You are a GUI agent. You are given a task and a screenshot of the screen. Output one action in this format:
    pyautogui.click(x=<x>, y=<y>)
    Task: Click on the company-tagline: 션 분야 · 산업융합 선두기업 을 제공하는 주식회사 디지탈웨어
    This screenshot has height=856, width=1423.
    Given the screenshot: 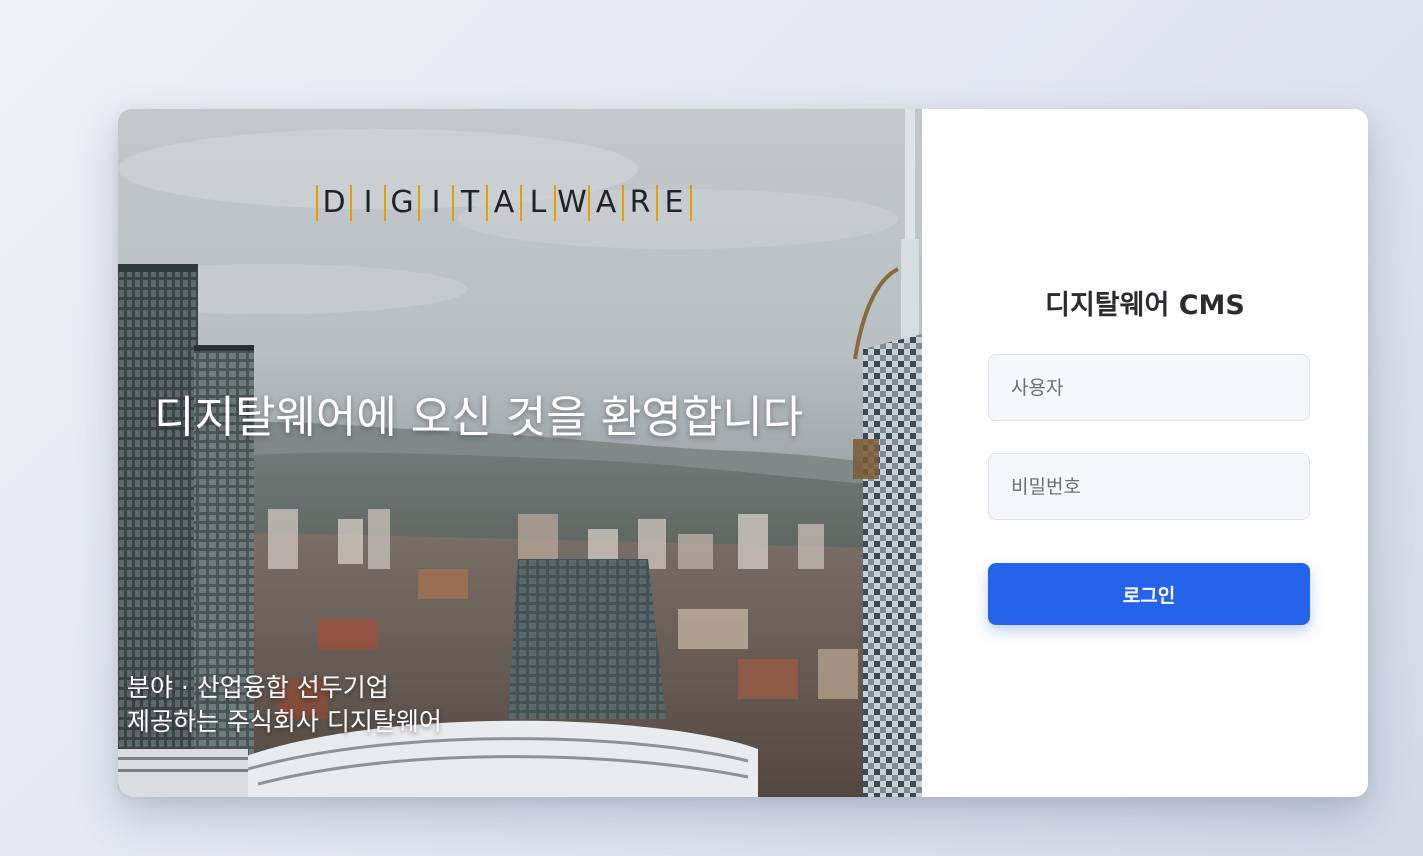 What is the action you would take?
    pyautogui.click(x=280, y=705)
    